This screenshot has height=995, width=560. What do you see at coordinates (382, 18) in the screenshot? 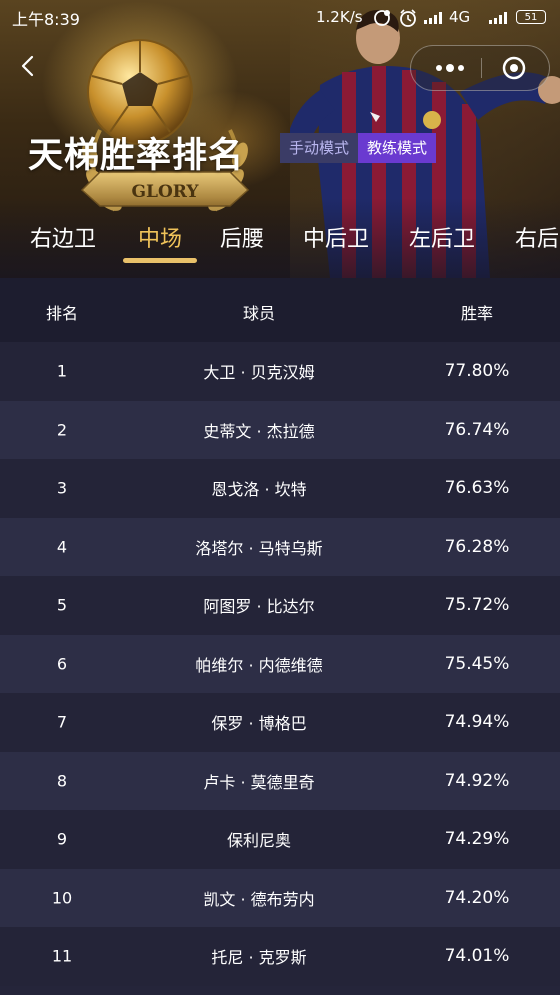
I see `wifi-icon` at bounding box center [382, 18].